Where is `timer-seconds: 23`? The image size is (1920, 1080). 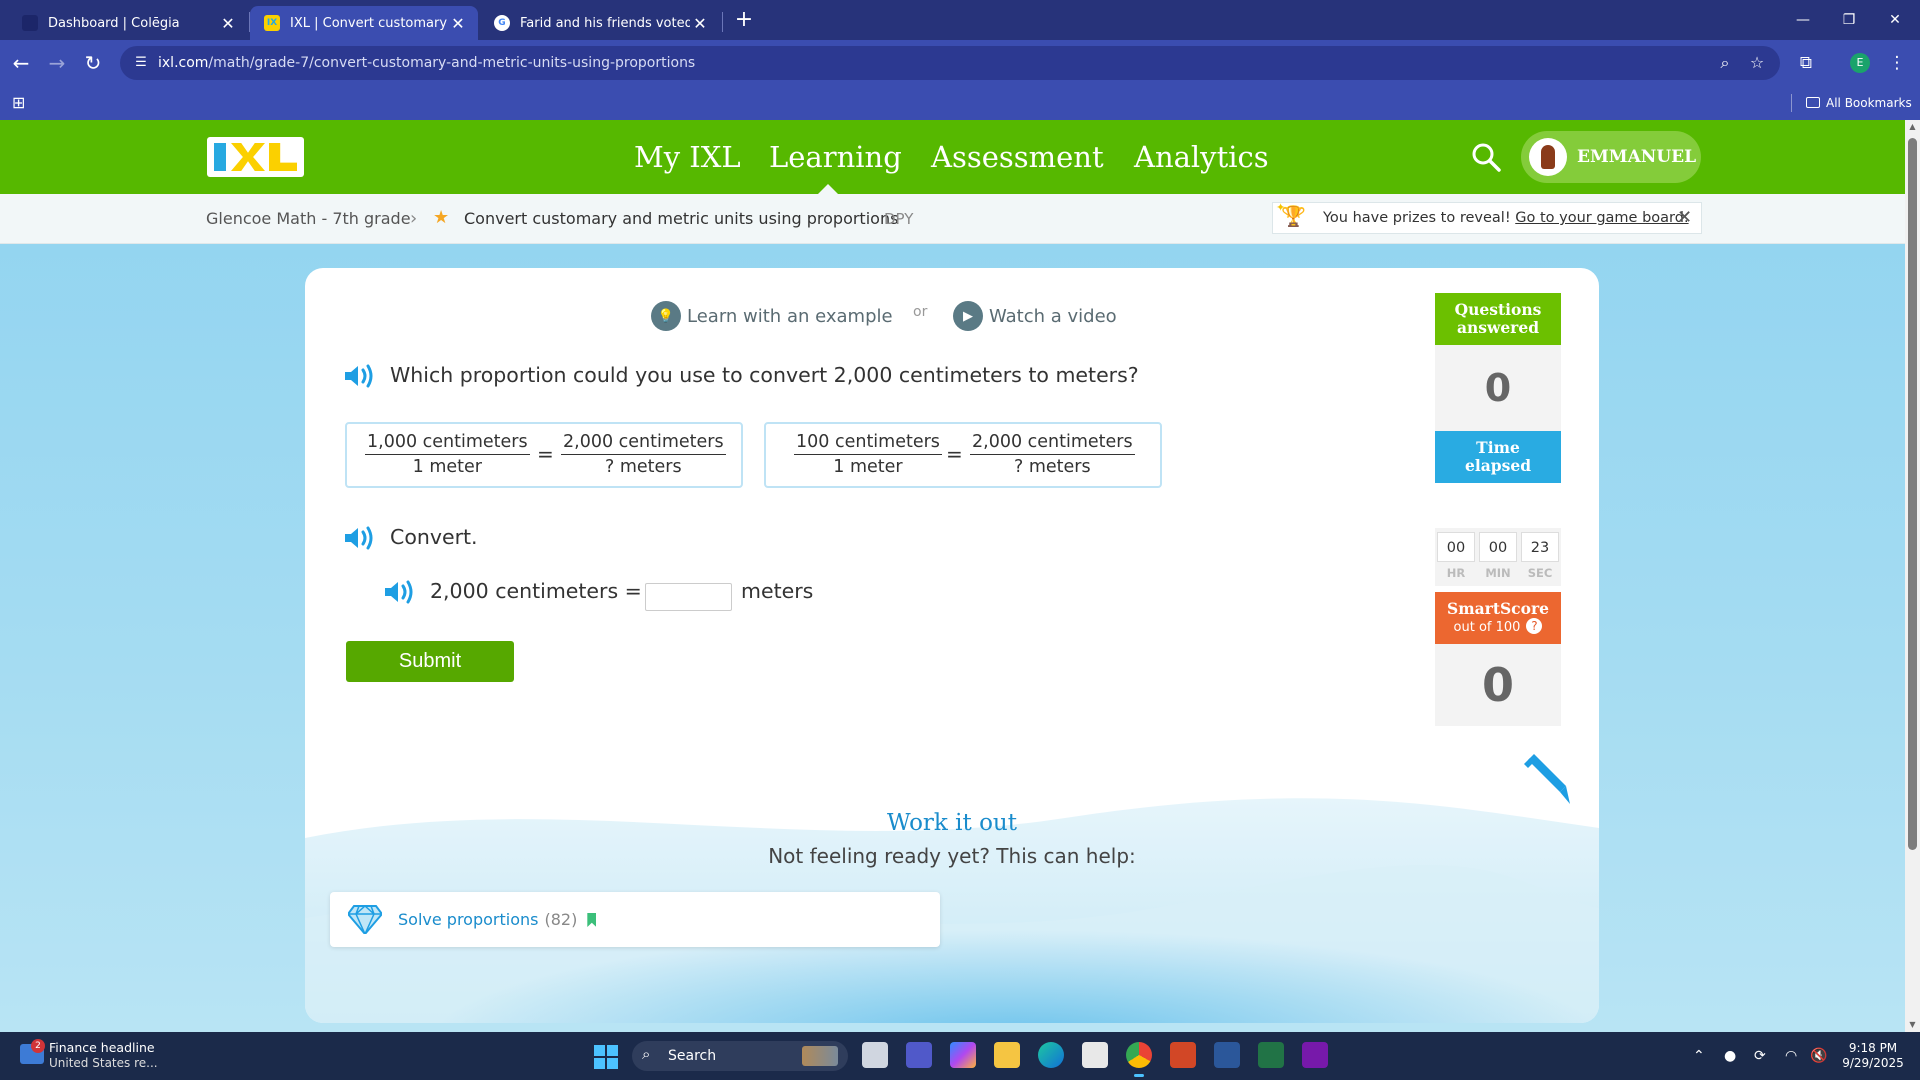 timer-seconds: 23 is located at coordinates (1540, 547).